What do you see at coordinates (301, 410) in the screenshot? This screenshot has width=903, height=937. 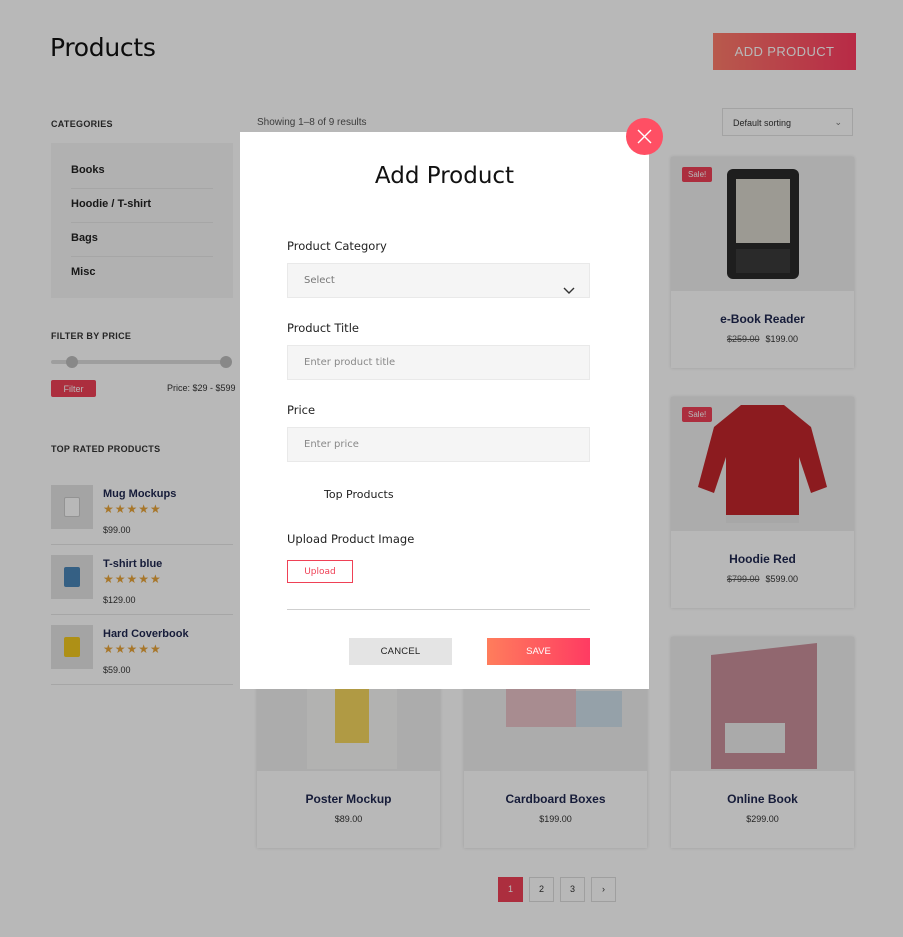 I see `price-label: Price` at bounding box center [301, 410].